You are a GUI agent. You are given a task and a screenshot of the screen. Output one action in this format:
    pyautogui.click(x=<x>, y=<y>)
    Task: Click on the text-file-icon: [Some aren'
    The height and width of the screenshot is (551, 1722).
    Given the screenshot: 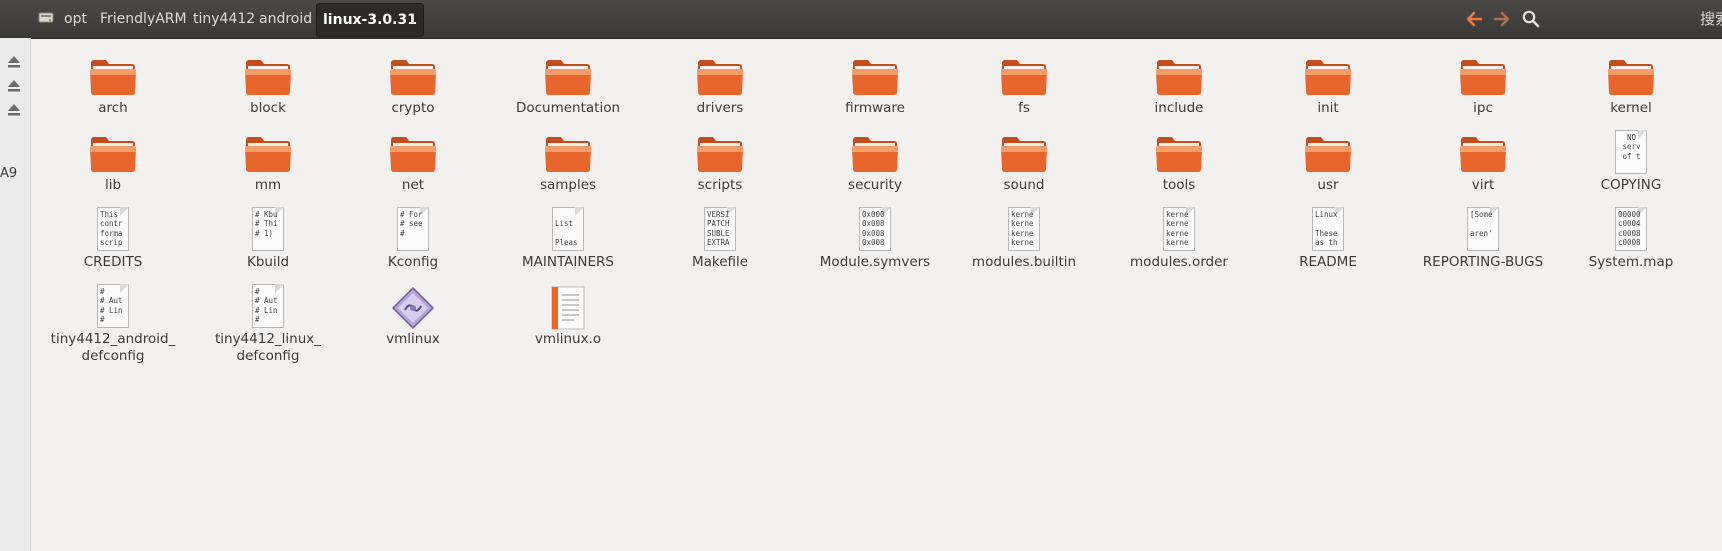 What is the action you would take?
    pyautogui.click(x=1483, y=229)
    